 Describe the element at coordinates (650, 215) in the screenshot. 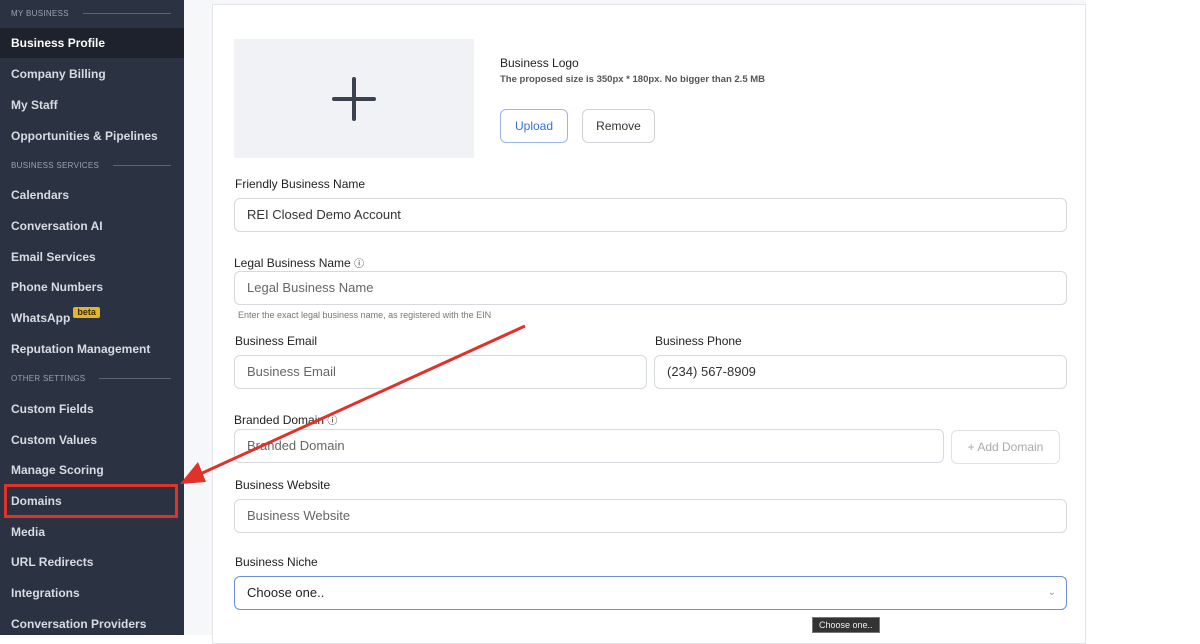

I see `friendly-name-input: REI Closed Demo Account` at that location.